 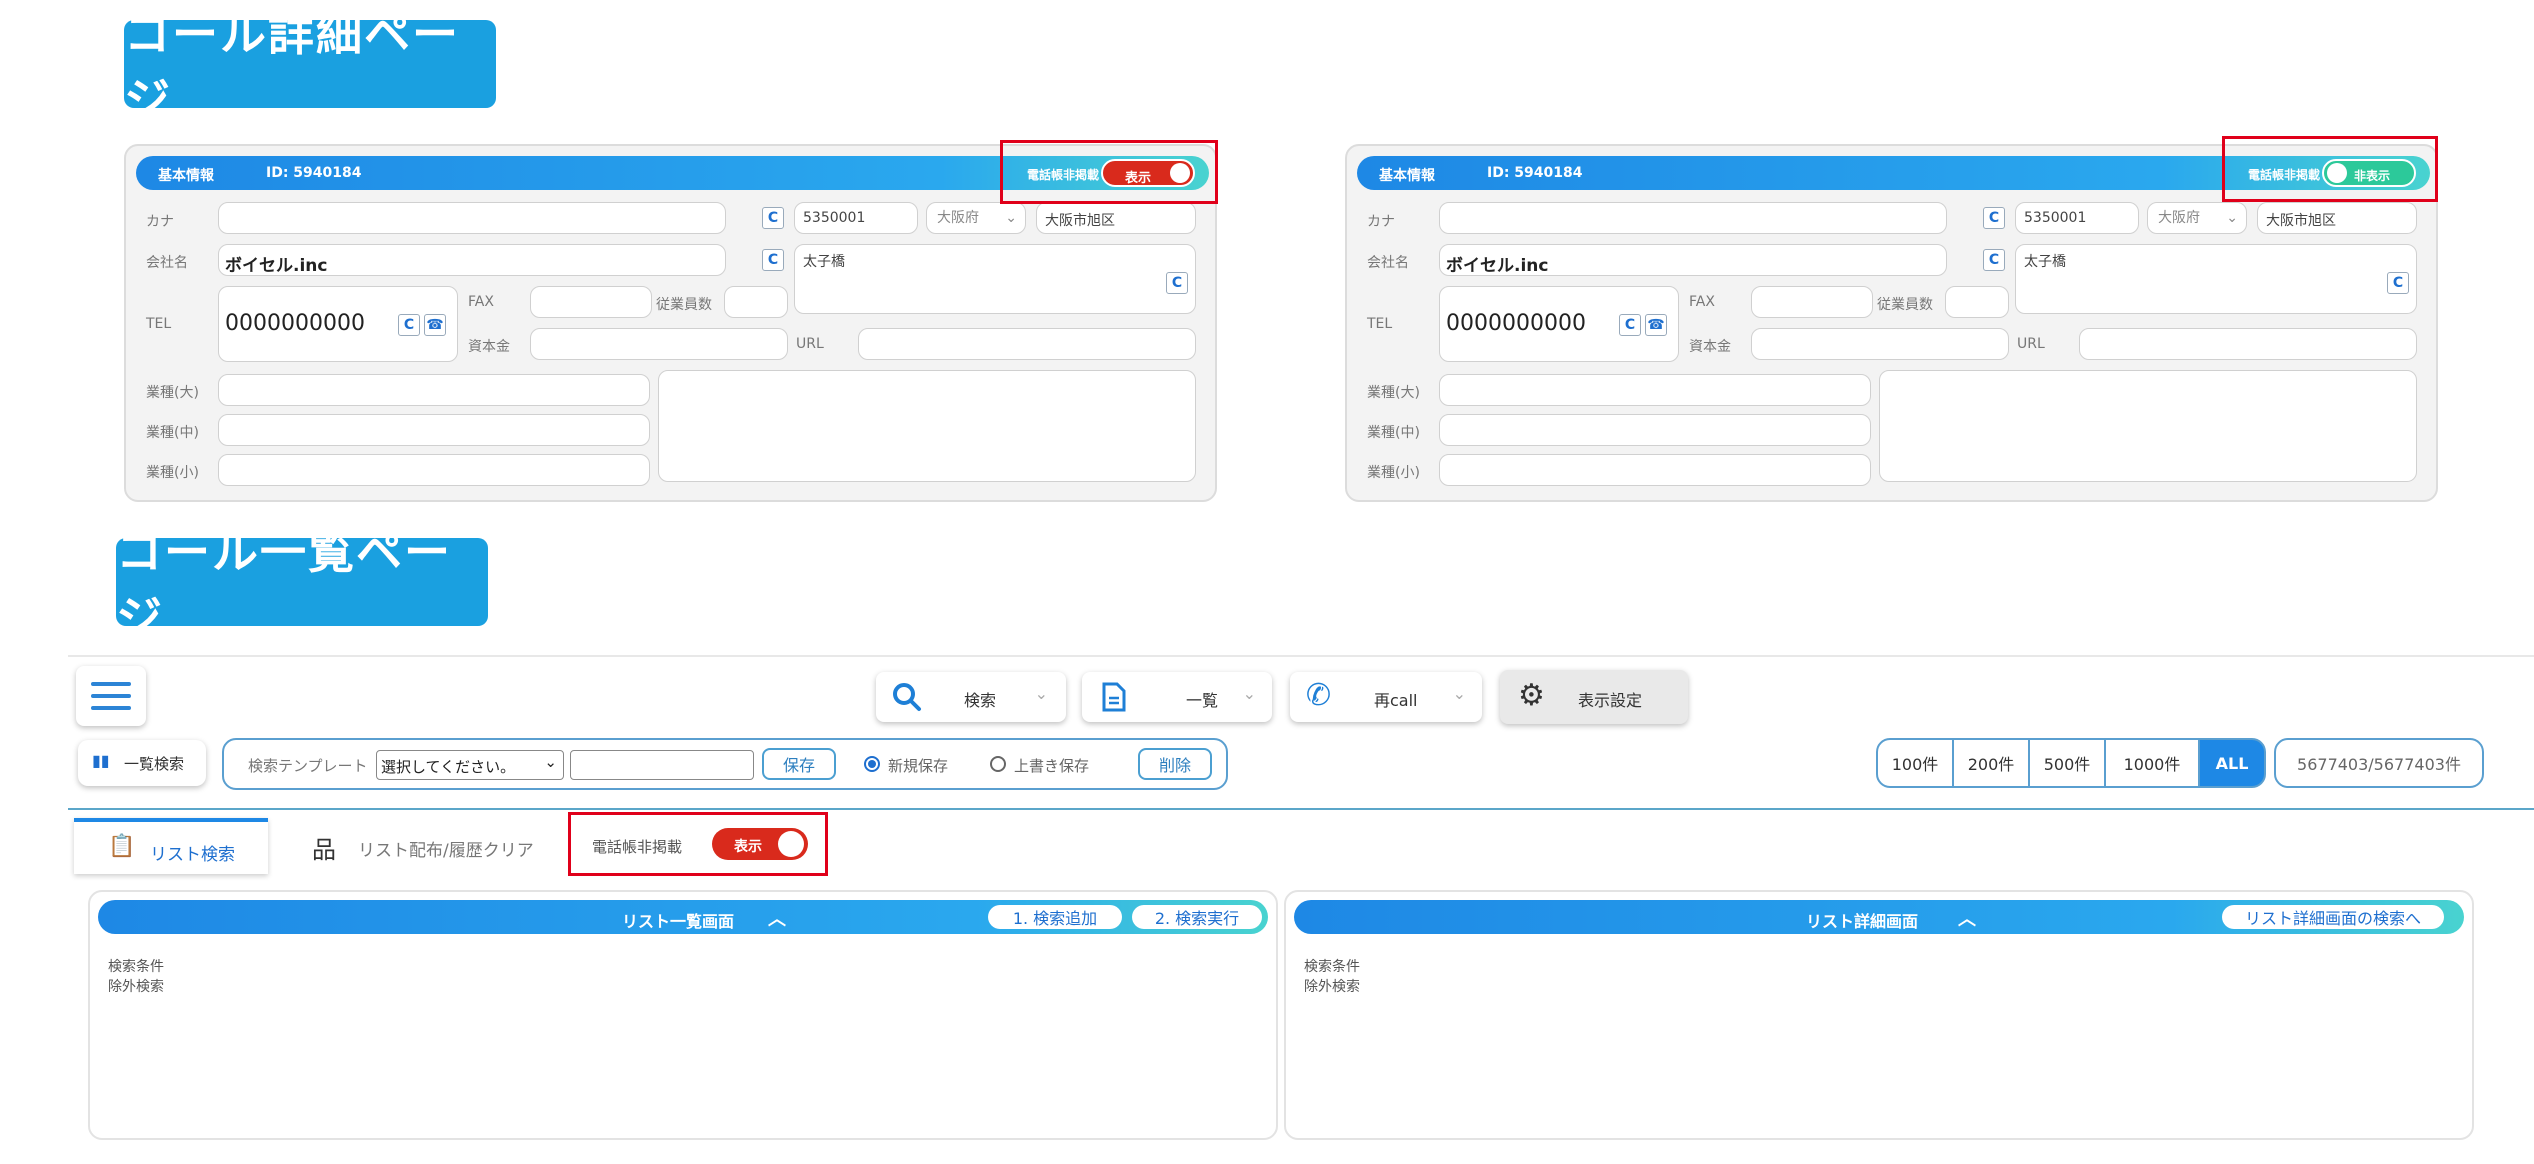 I want to click on total-count: 5677403/5677403件, so click(x=2379, y=763).